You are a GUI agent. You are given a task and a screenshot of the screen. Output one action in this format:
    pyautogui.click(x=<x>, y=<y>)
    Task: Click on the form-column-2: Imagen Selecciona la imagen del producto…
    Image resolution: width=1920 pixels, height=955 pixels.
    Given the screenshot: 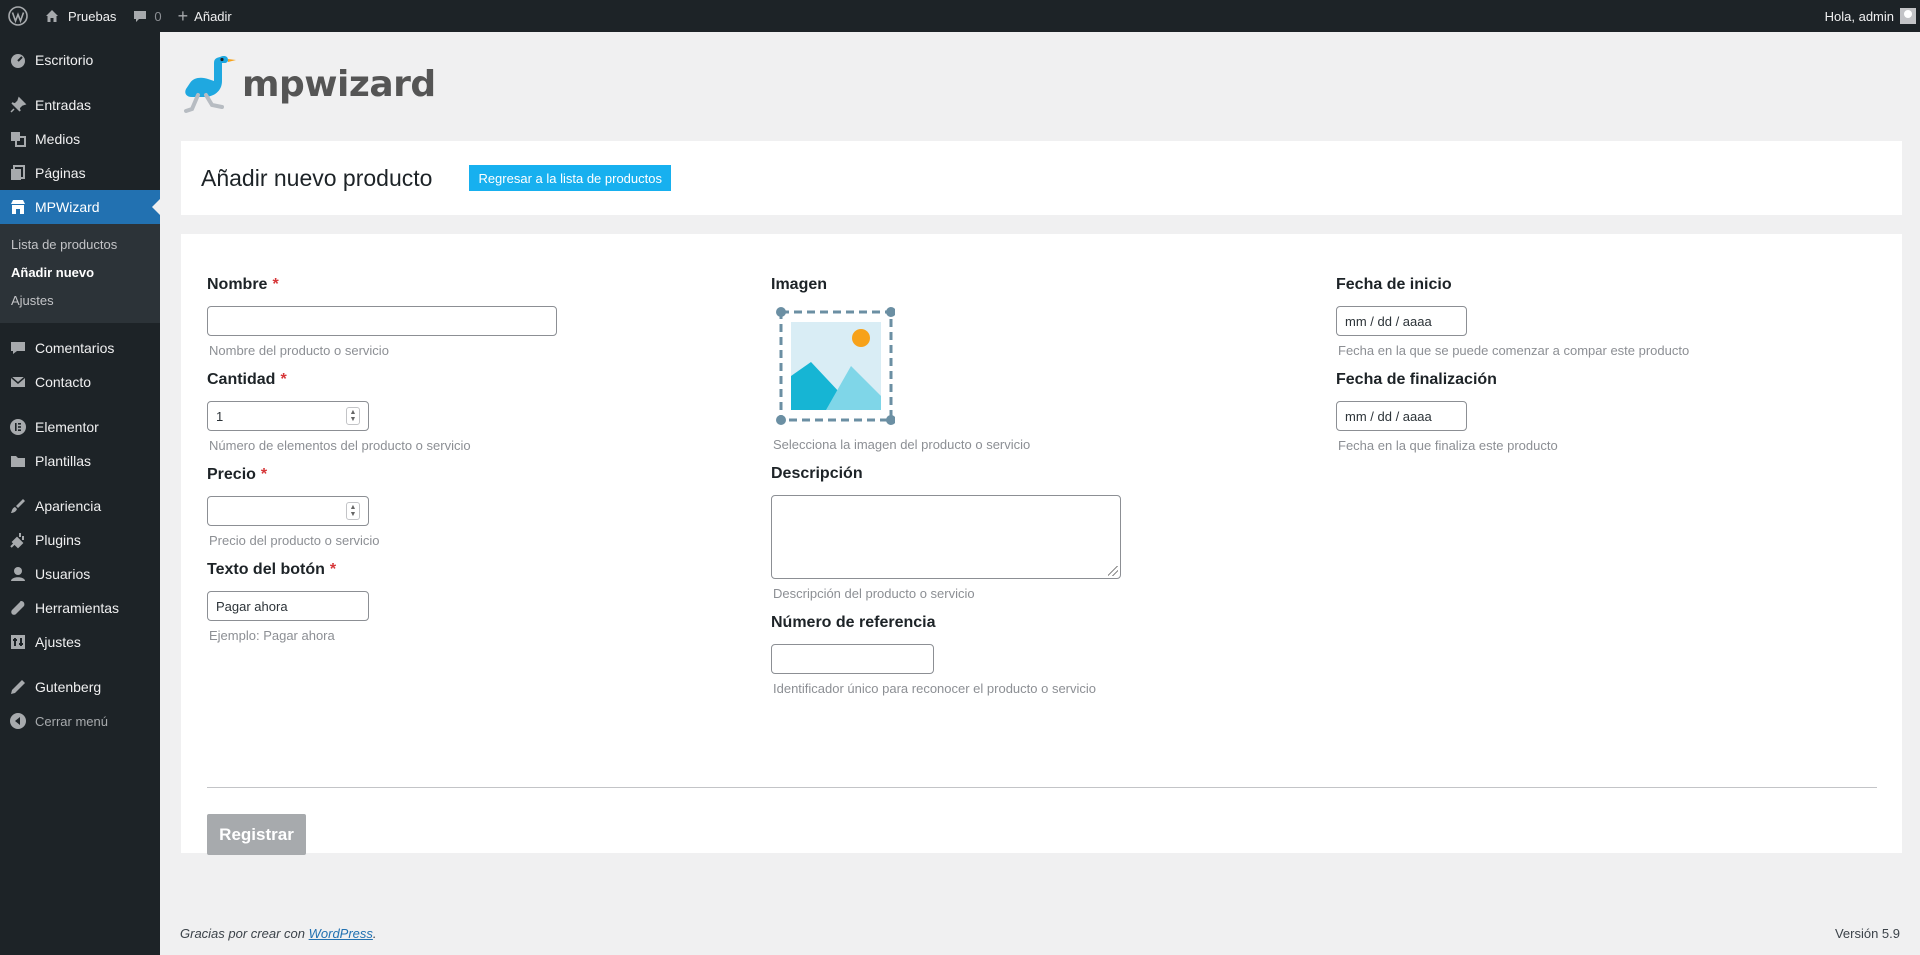 What is the action you would take?
    pyautogui.click(x=946, y=492)
    